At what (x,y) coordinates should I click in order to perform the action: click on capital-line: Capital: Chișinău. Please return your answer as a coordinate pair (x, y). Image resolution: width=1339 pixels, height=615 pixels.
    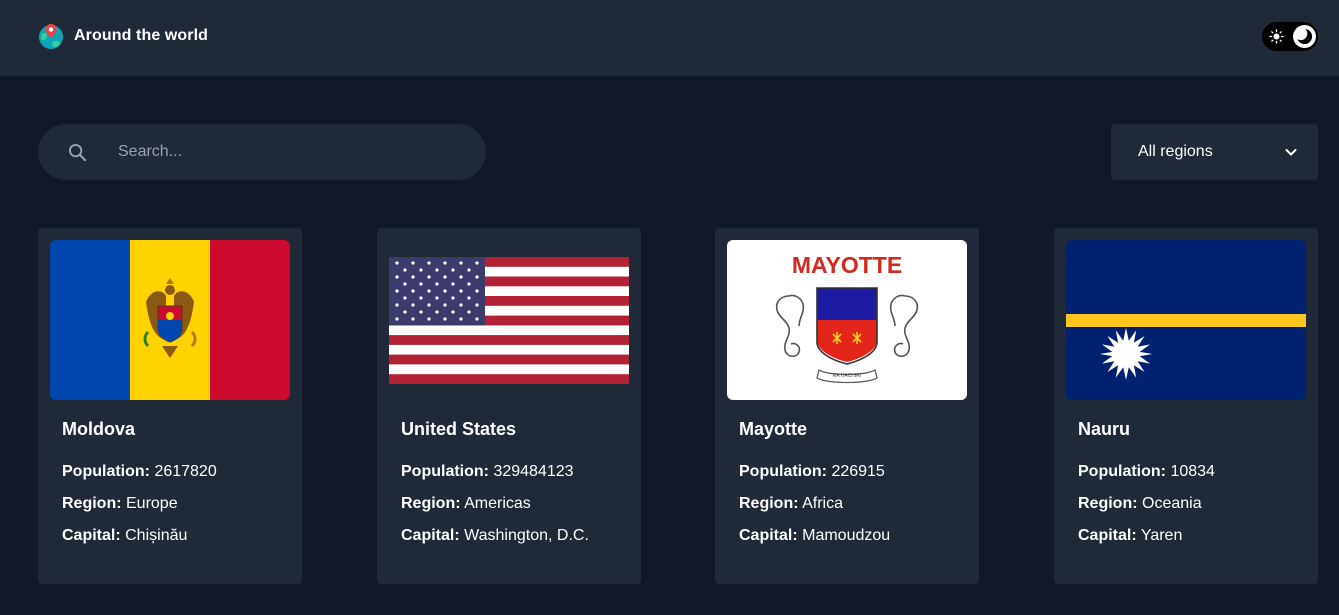
    Looking at the image, I should click on (124, 536).